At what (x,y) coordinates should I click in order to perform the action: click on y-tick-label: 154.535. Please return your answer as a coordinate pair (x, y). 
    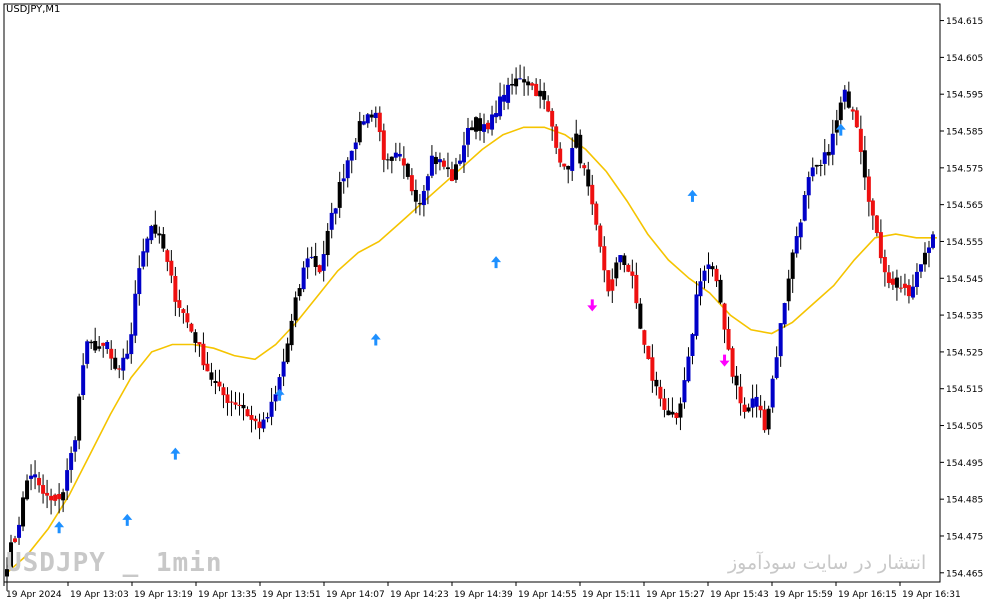
    Looking at the image, I should click on (964, 317).